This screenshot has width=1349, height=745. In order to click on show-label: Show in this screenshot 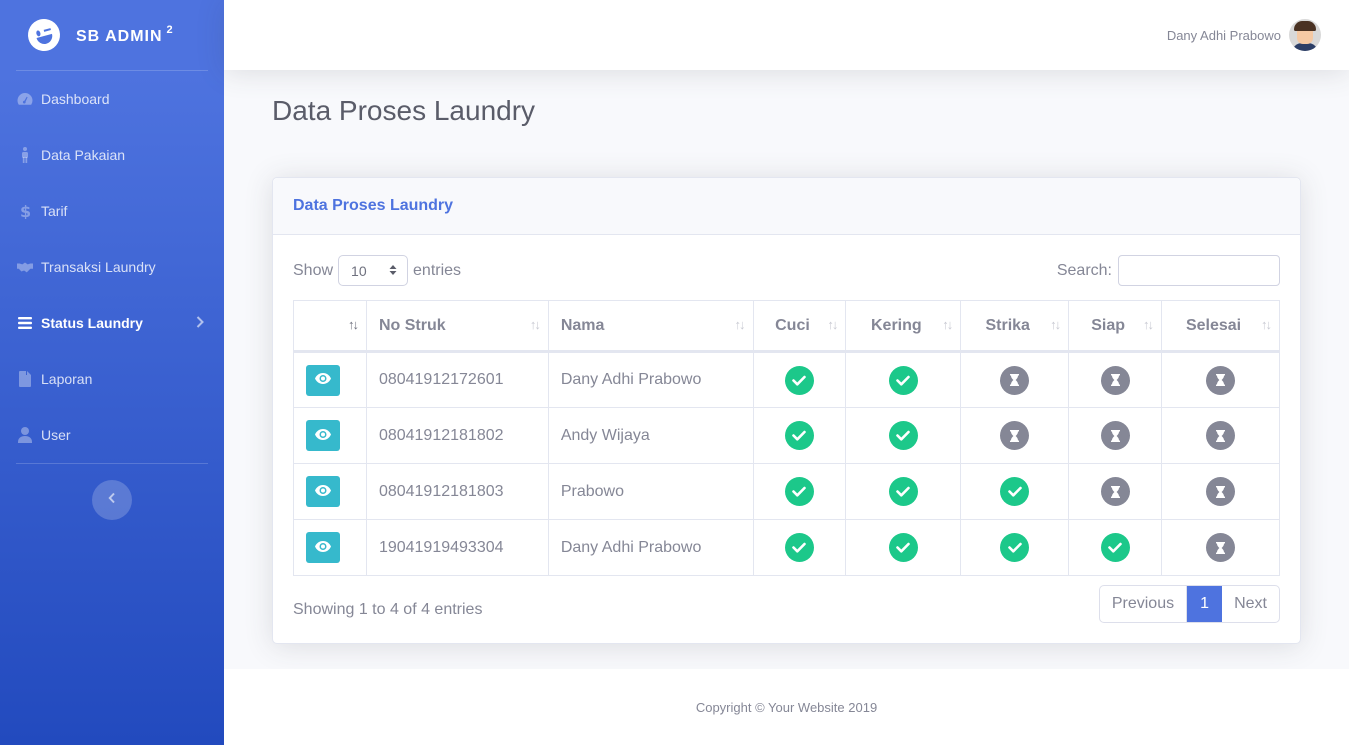, I will do `click(313, 270)`.